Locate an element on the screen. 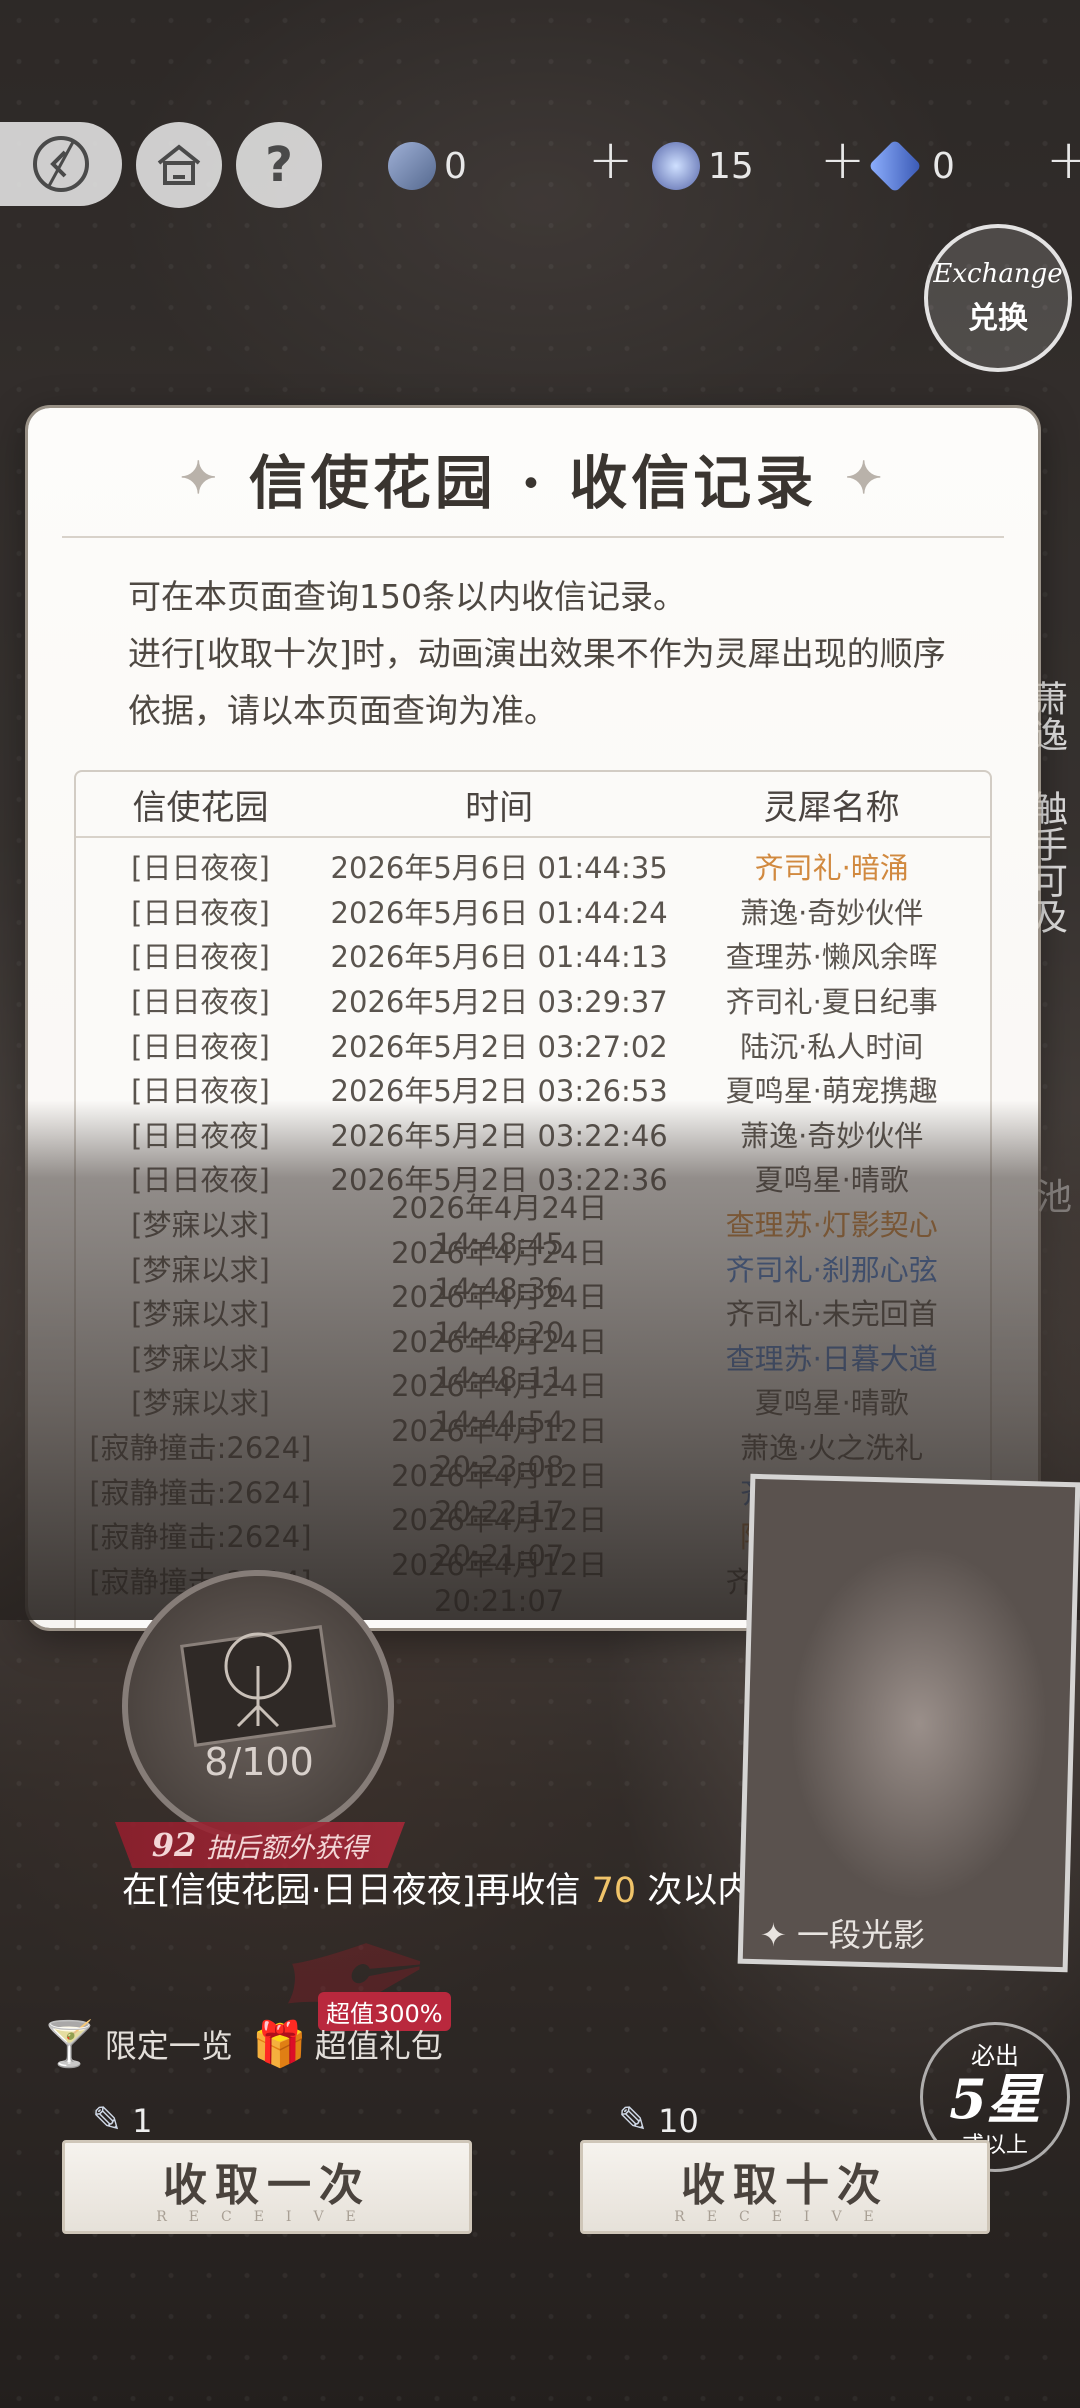 Image resolution: width=1080 pixels, height=2408 pixels. single-cost-value: 1 is located at coordinates (142, 2120).